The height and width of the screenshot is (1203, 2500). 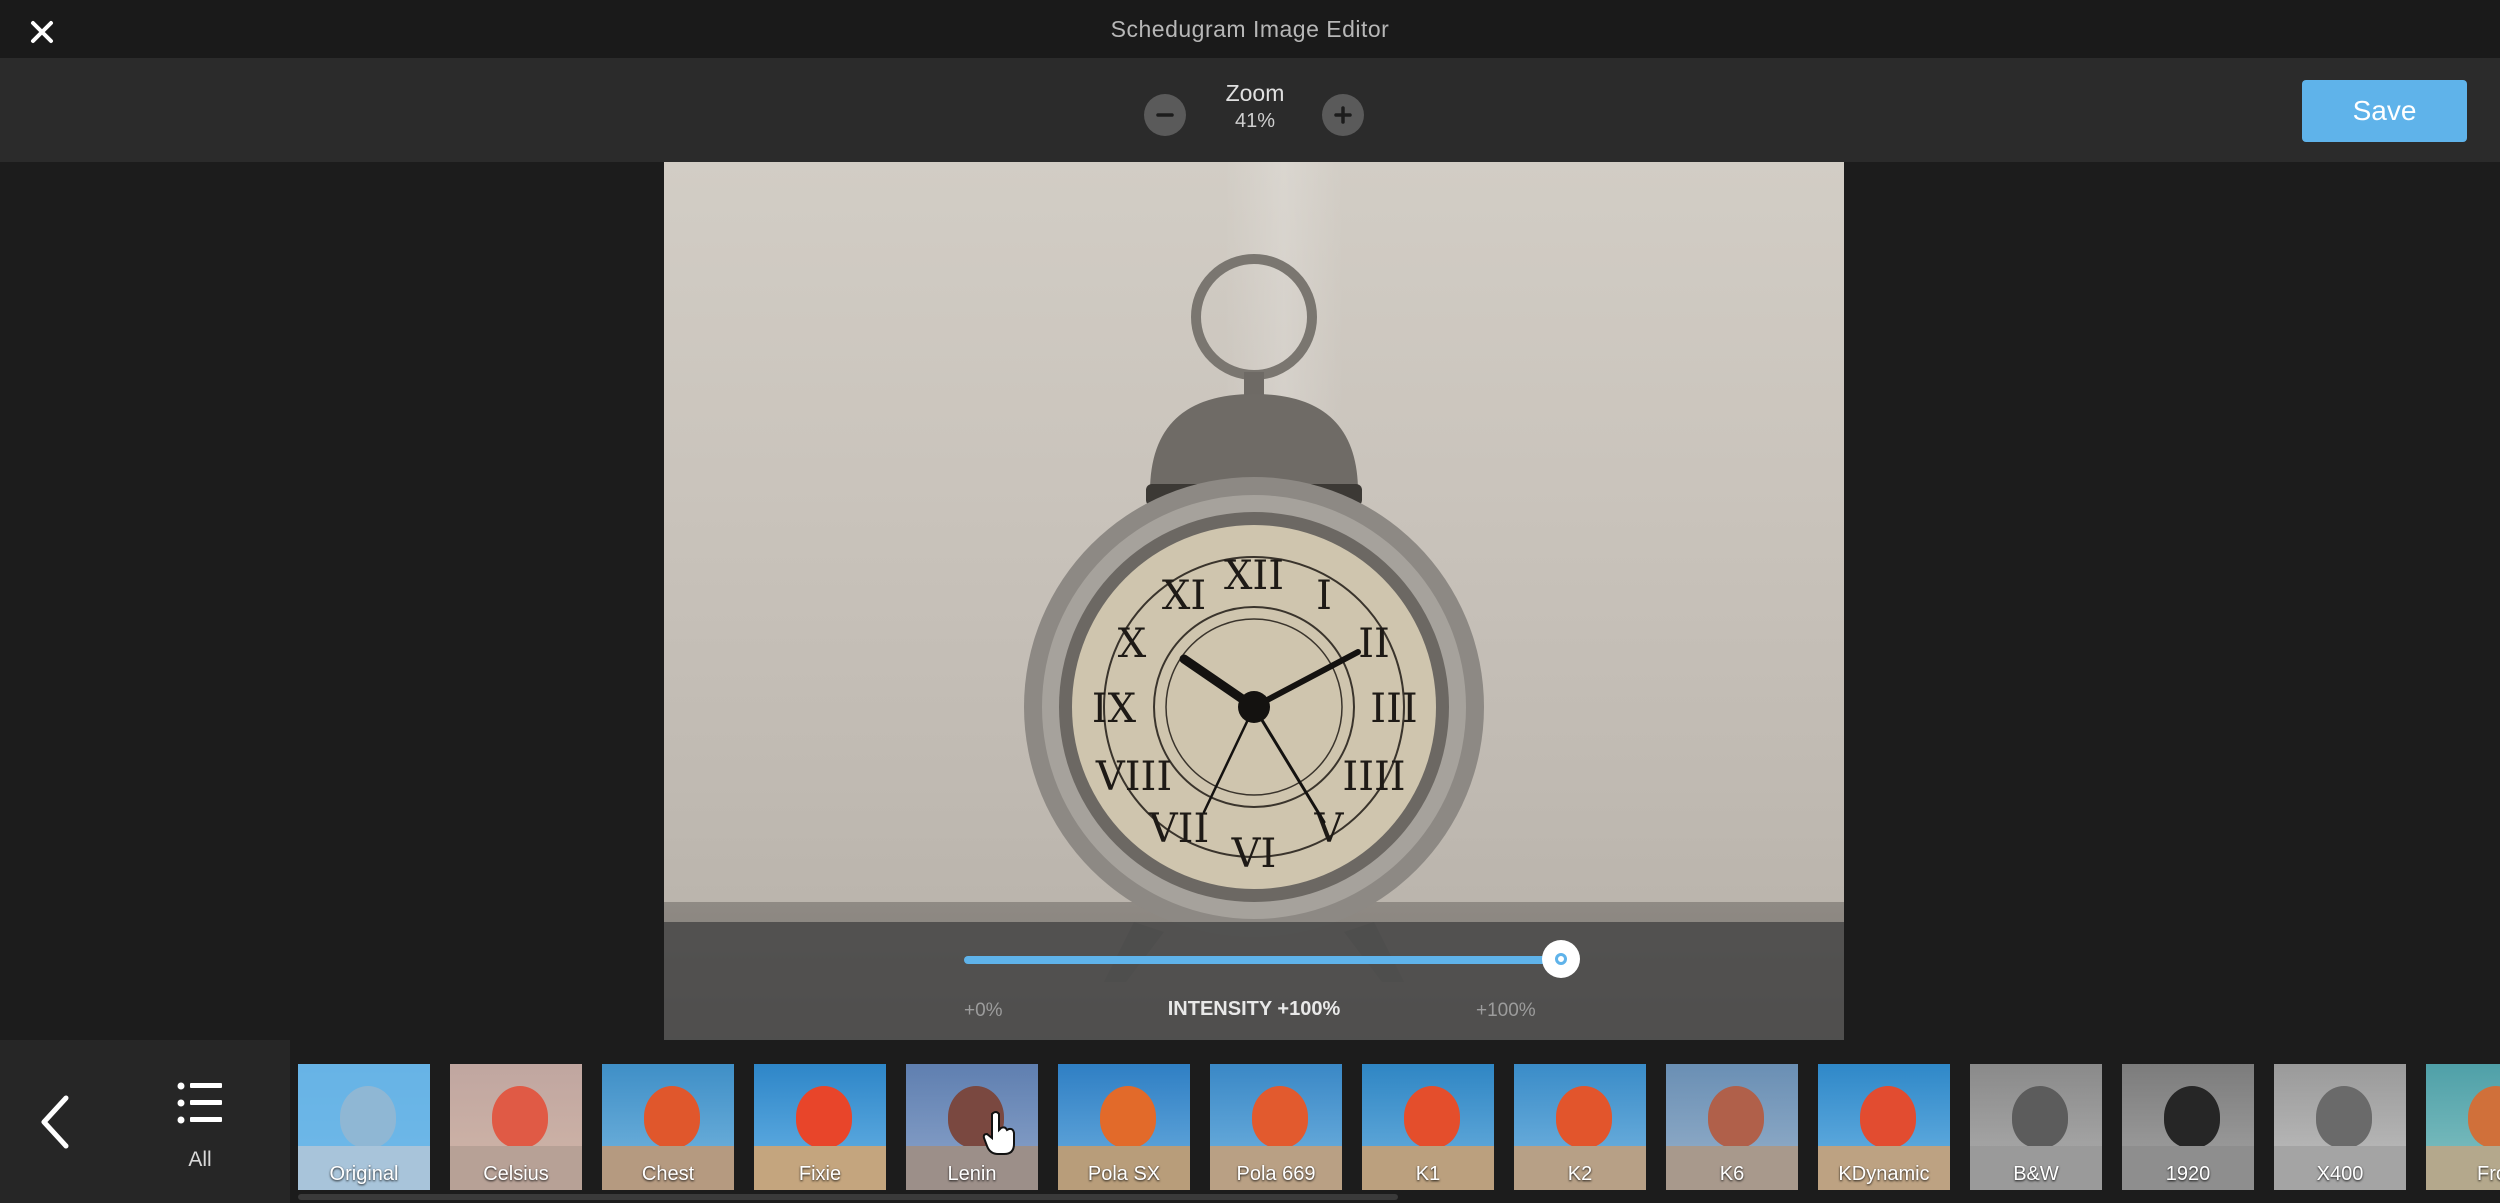 I want to click on filter-label: Chest, so click(x=668, y=1174).